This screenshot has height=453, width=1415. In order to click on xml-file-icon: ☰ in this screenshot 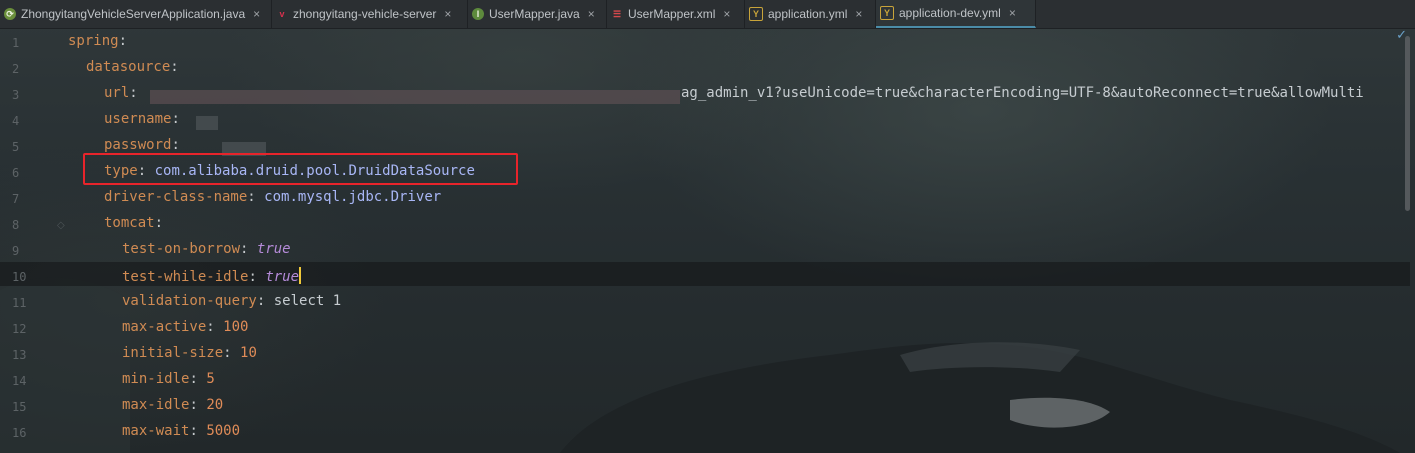, I will do `click(617, 13)`.